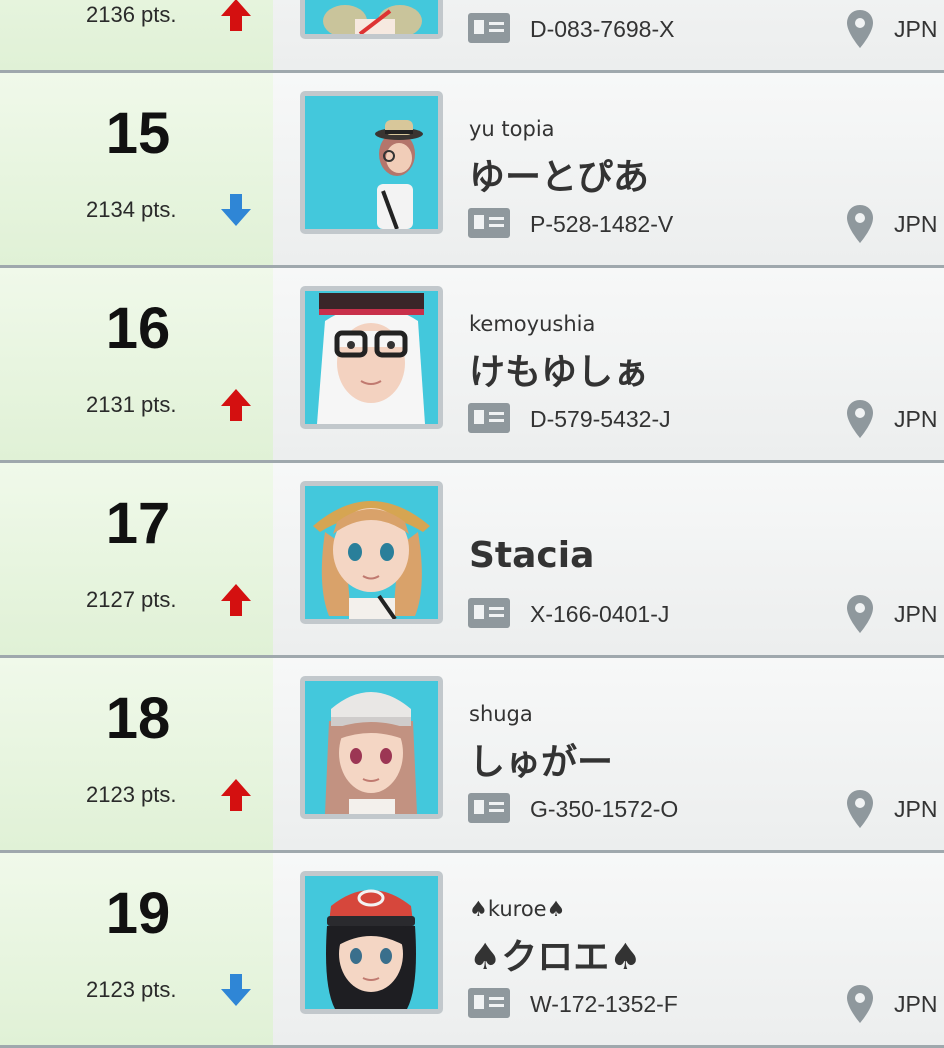 The image size is (944, 1048). What do you see at coordinates (532, 555) in the screenshot?
I see `trainer-name: Stacia` at bounding box center [532, 555].